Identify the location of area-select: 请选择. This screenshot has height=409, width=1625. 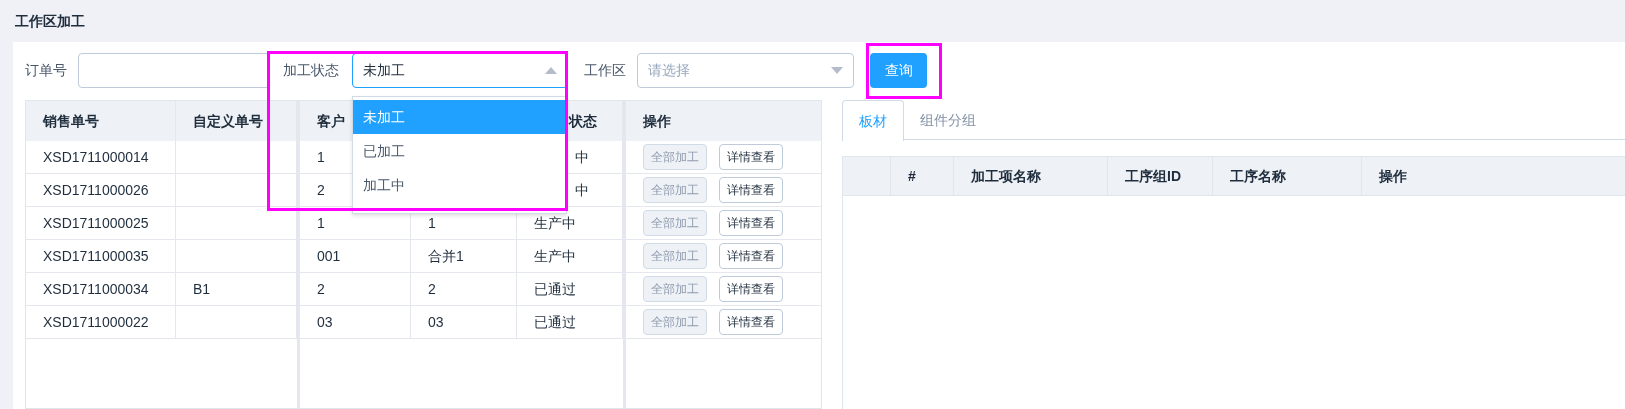
(745, 70).